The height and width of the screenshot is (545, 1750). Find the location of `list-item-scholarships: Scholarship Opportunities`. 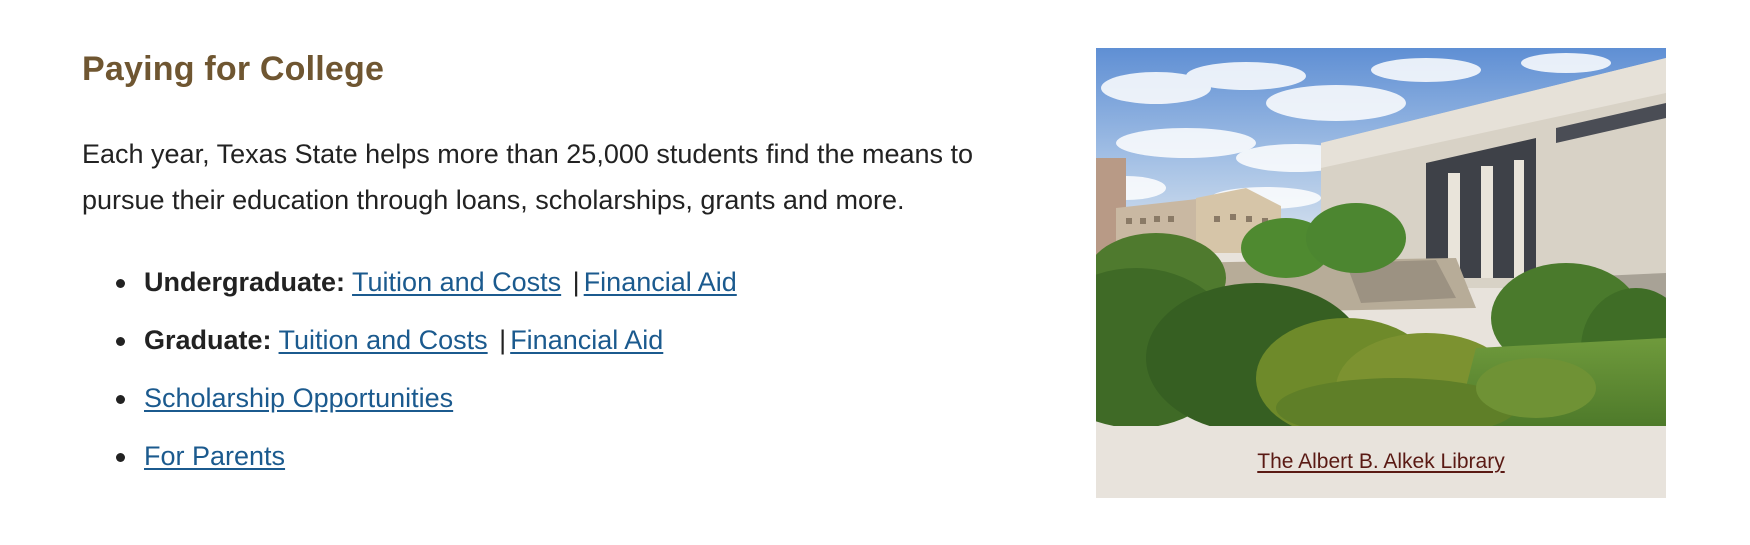

list-item-scholarships: Scholarship Opportunities is located at coordinates (557, 398).